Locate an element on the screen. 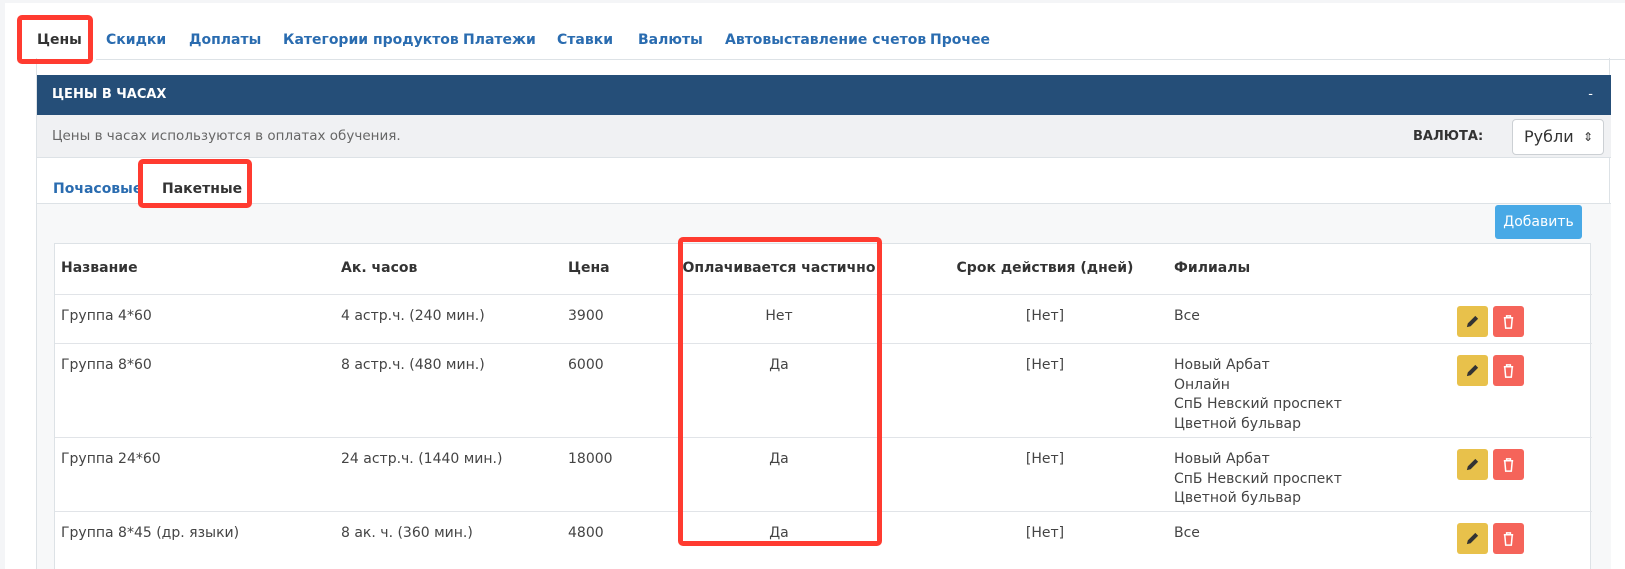 This screenshot has width=1625, height=569. row-price: 3900 is located at coordinates (586, 316).